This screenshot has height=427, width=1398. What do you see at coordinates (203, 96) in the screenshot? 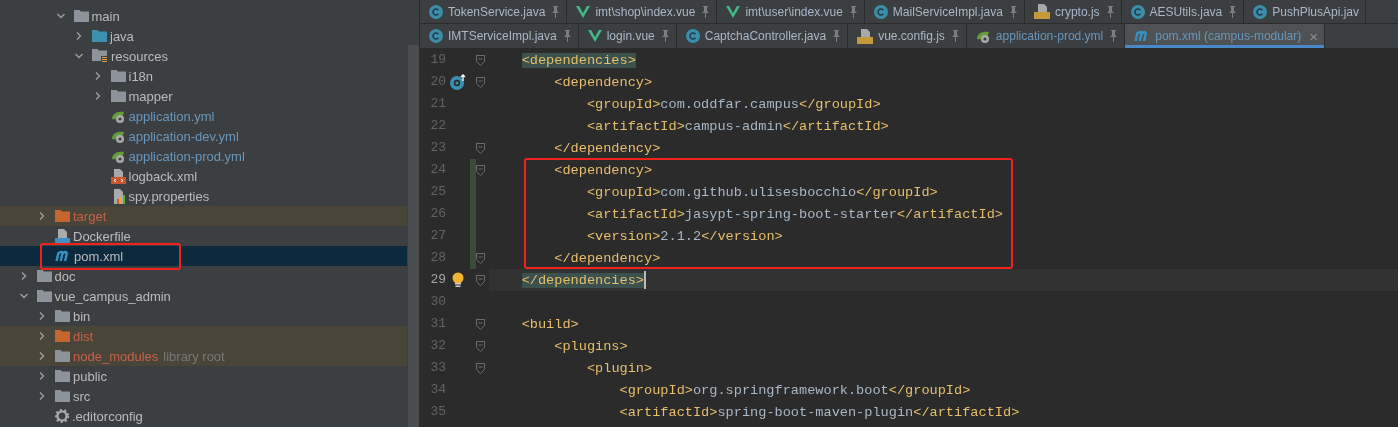
I see `tree-item: mapper` at bounding box center [203, 96].